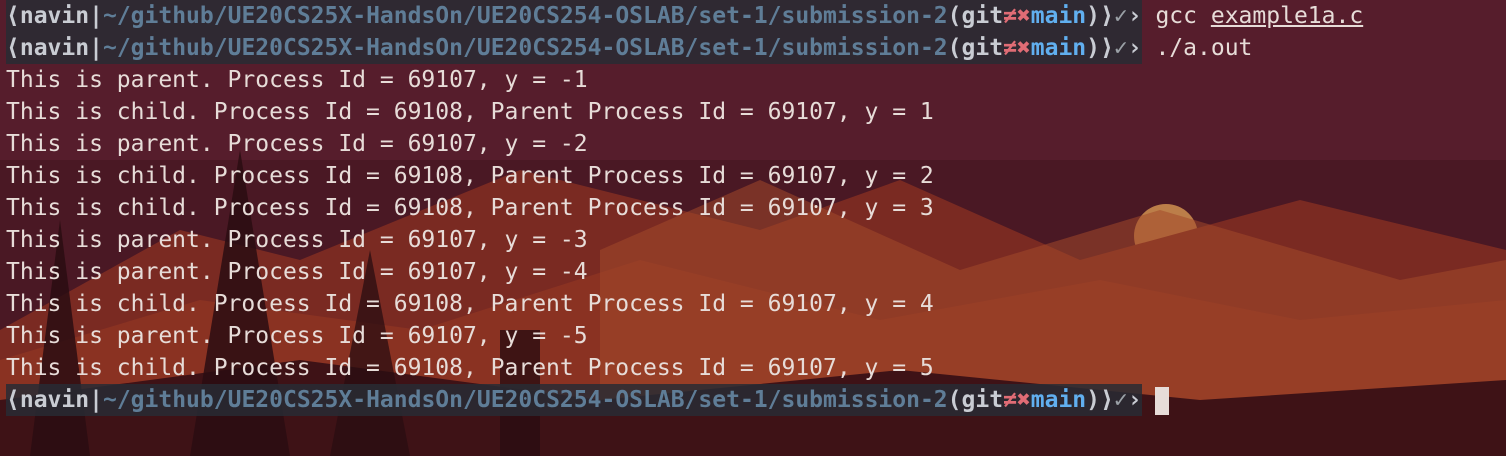 Image resolution: width=1506 pixels, height=456 pixels. What do you see at coordinates (1162, 400) in the screenshot?
I see `text-cursor` at bounding box center [1162, 400].